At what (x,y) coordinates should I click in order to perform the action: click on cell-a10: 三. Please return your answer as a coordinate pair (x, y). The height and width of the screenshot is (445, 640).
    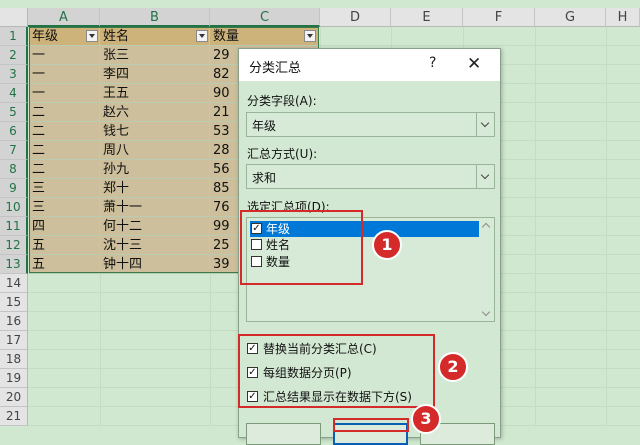
    Looking at the image, I should click on (64, 207).